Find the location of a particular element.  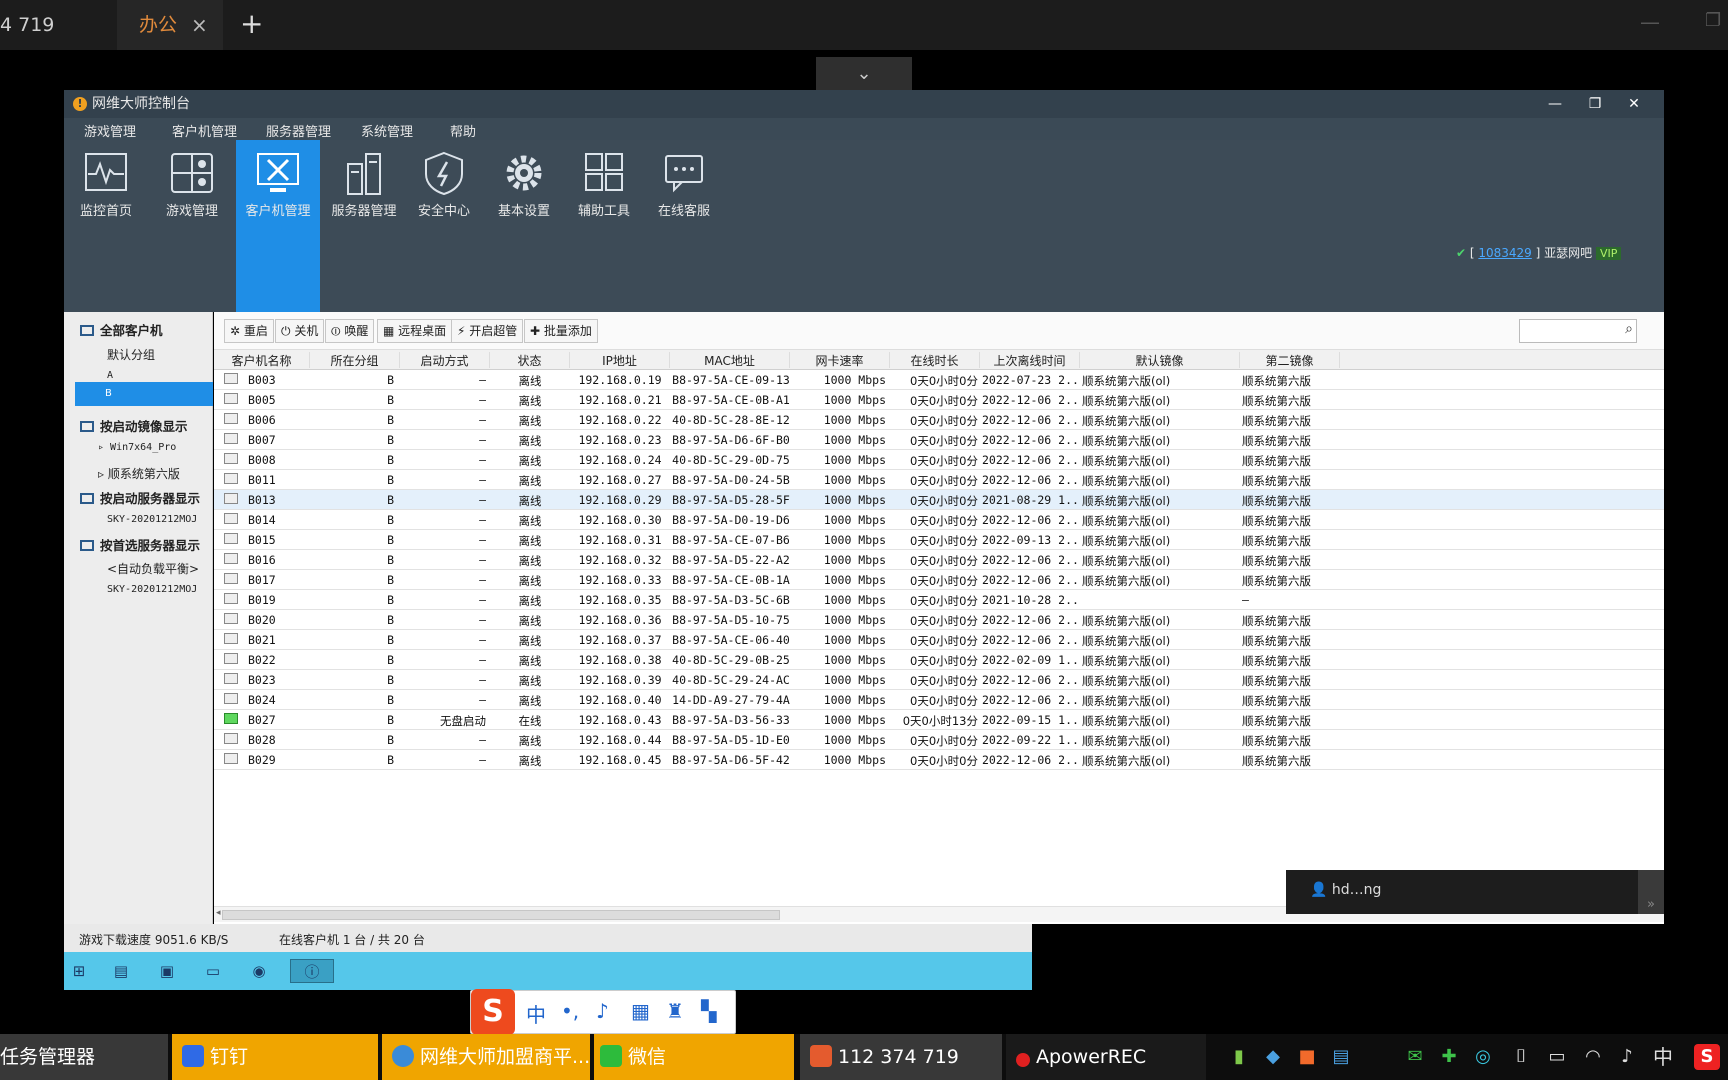

menu-system: 系统管理 is located at coordinates (387, 130).